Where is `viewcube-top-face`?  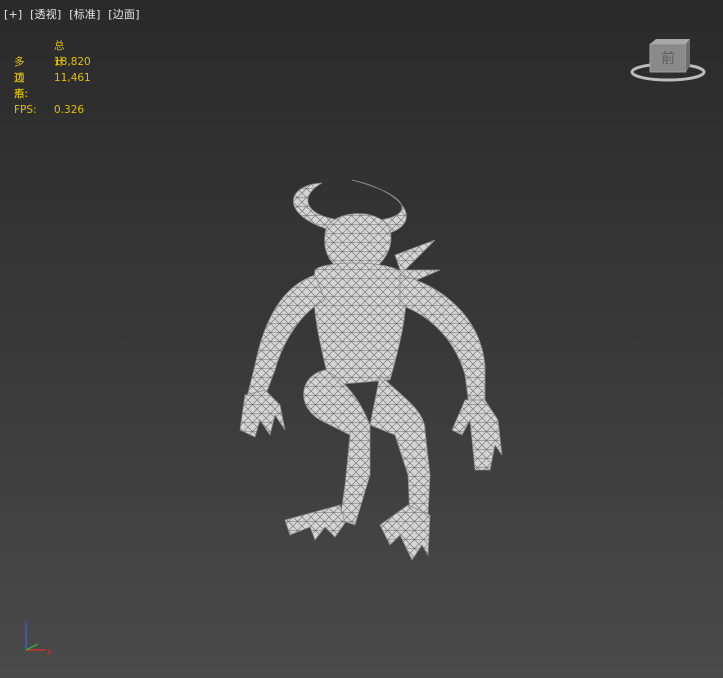 viewcube-top-face is located at coordinates (670, 41).